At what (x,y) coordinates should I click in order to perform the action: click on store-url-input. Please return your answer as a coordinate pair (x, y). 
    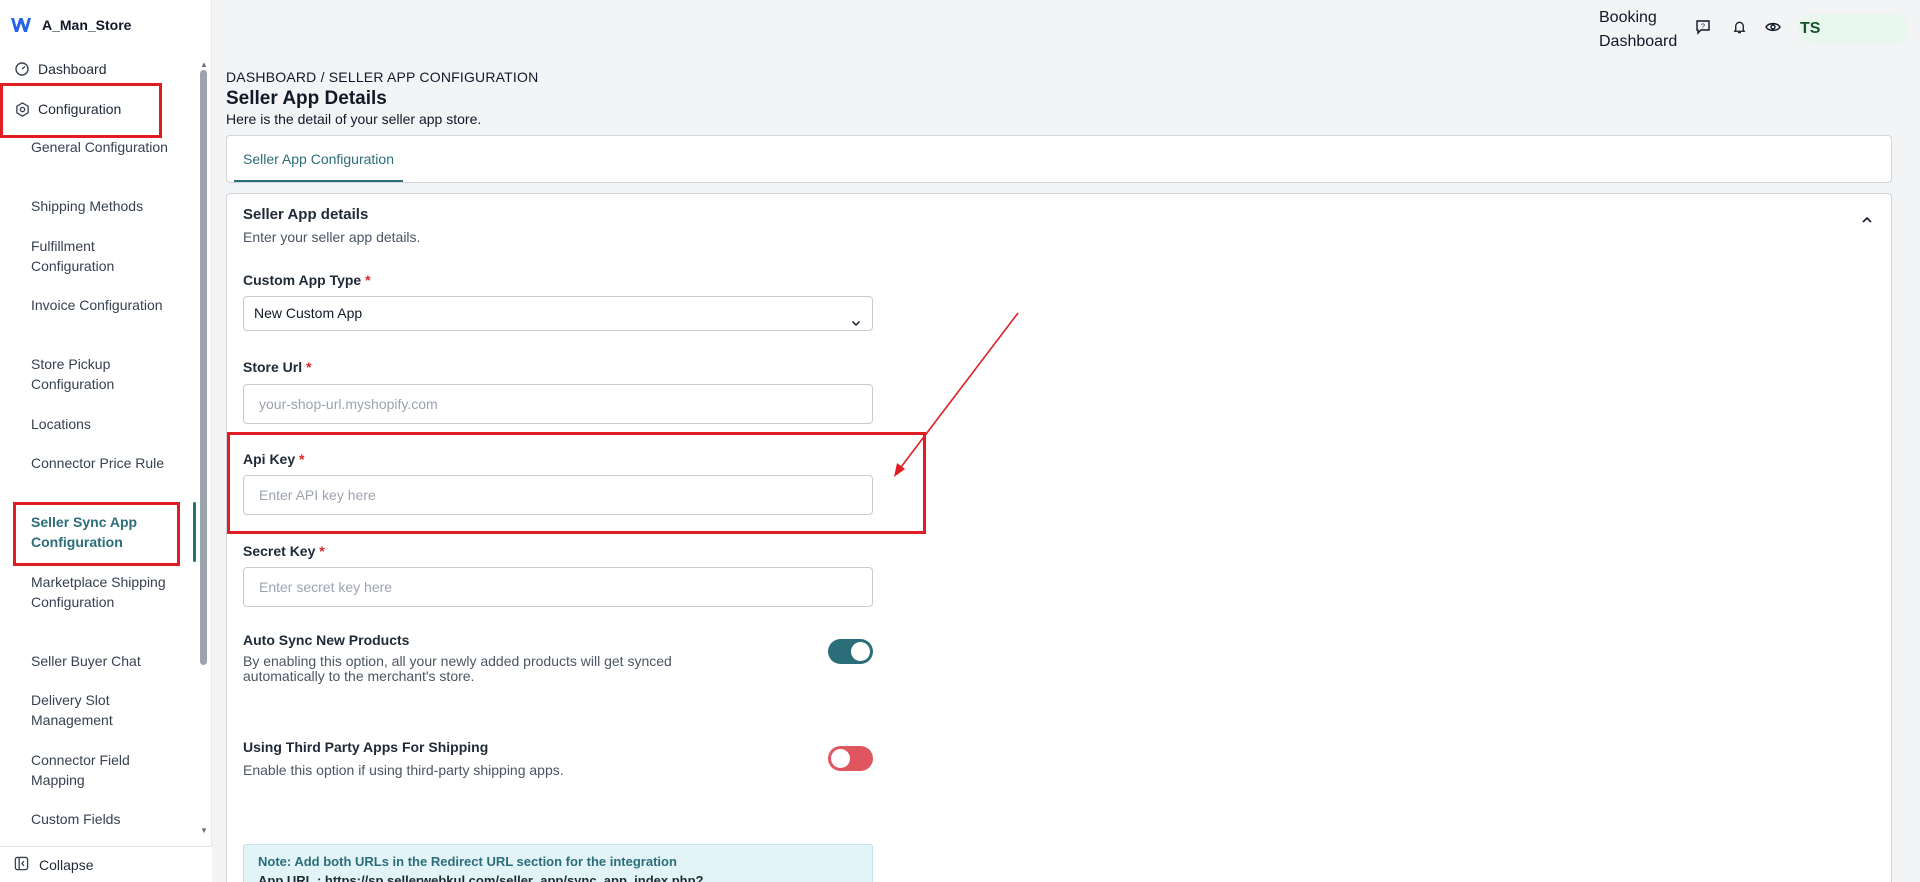
    Looking at the image, I should click on (558, 404).